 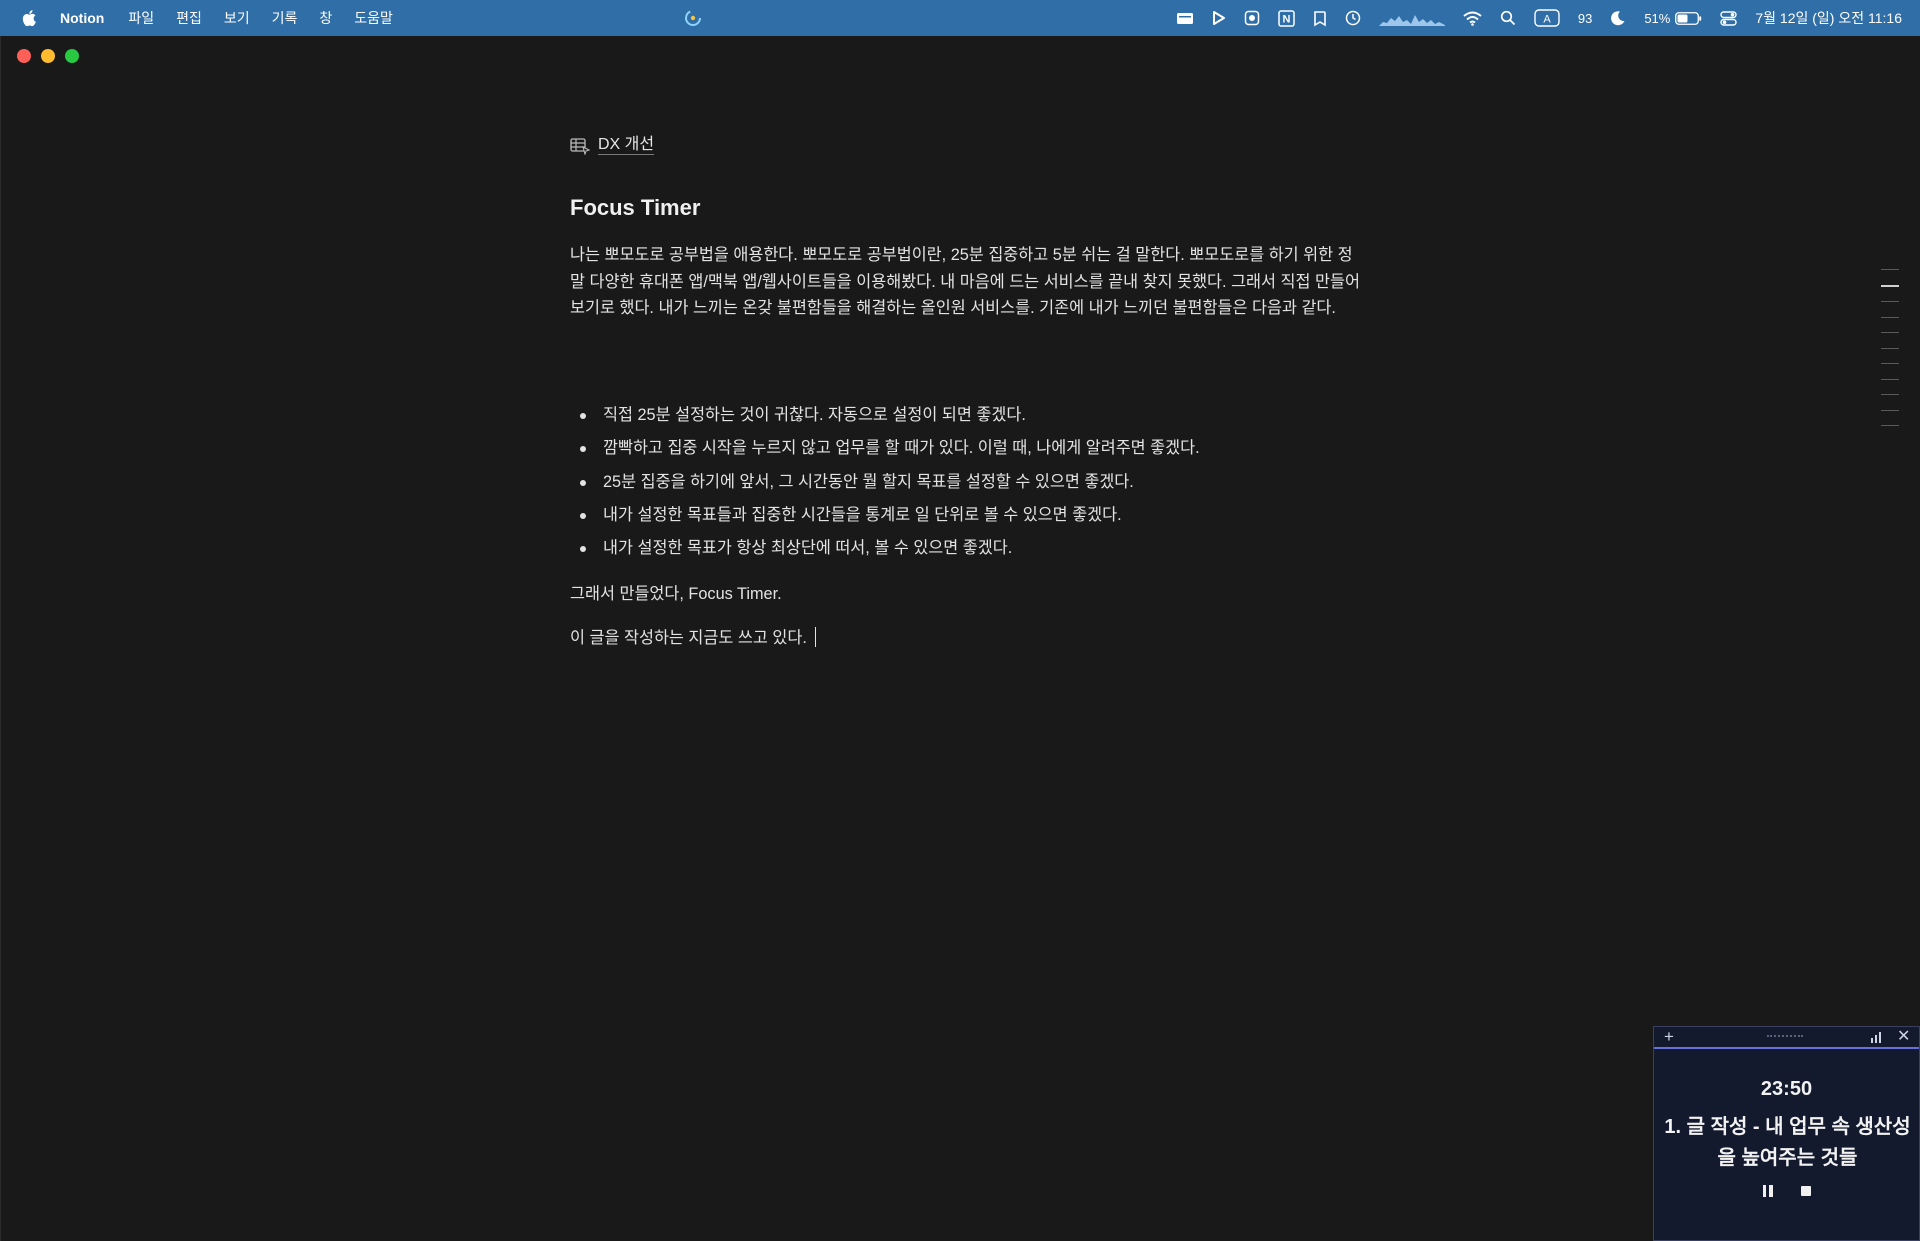 What do you see at coordinates (1828, 18) in the screenshot?
I see `clock-datetime: 7월 12일 (일) 오전 11:16` at bounding box center [1828, 18].